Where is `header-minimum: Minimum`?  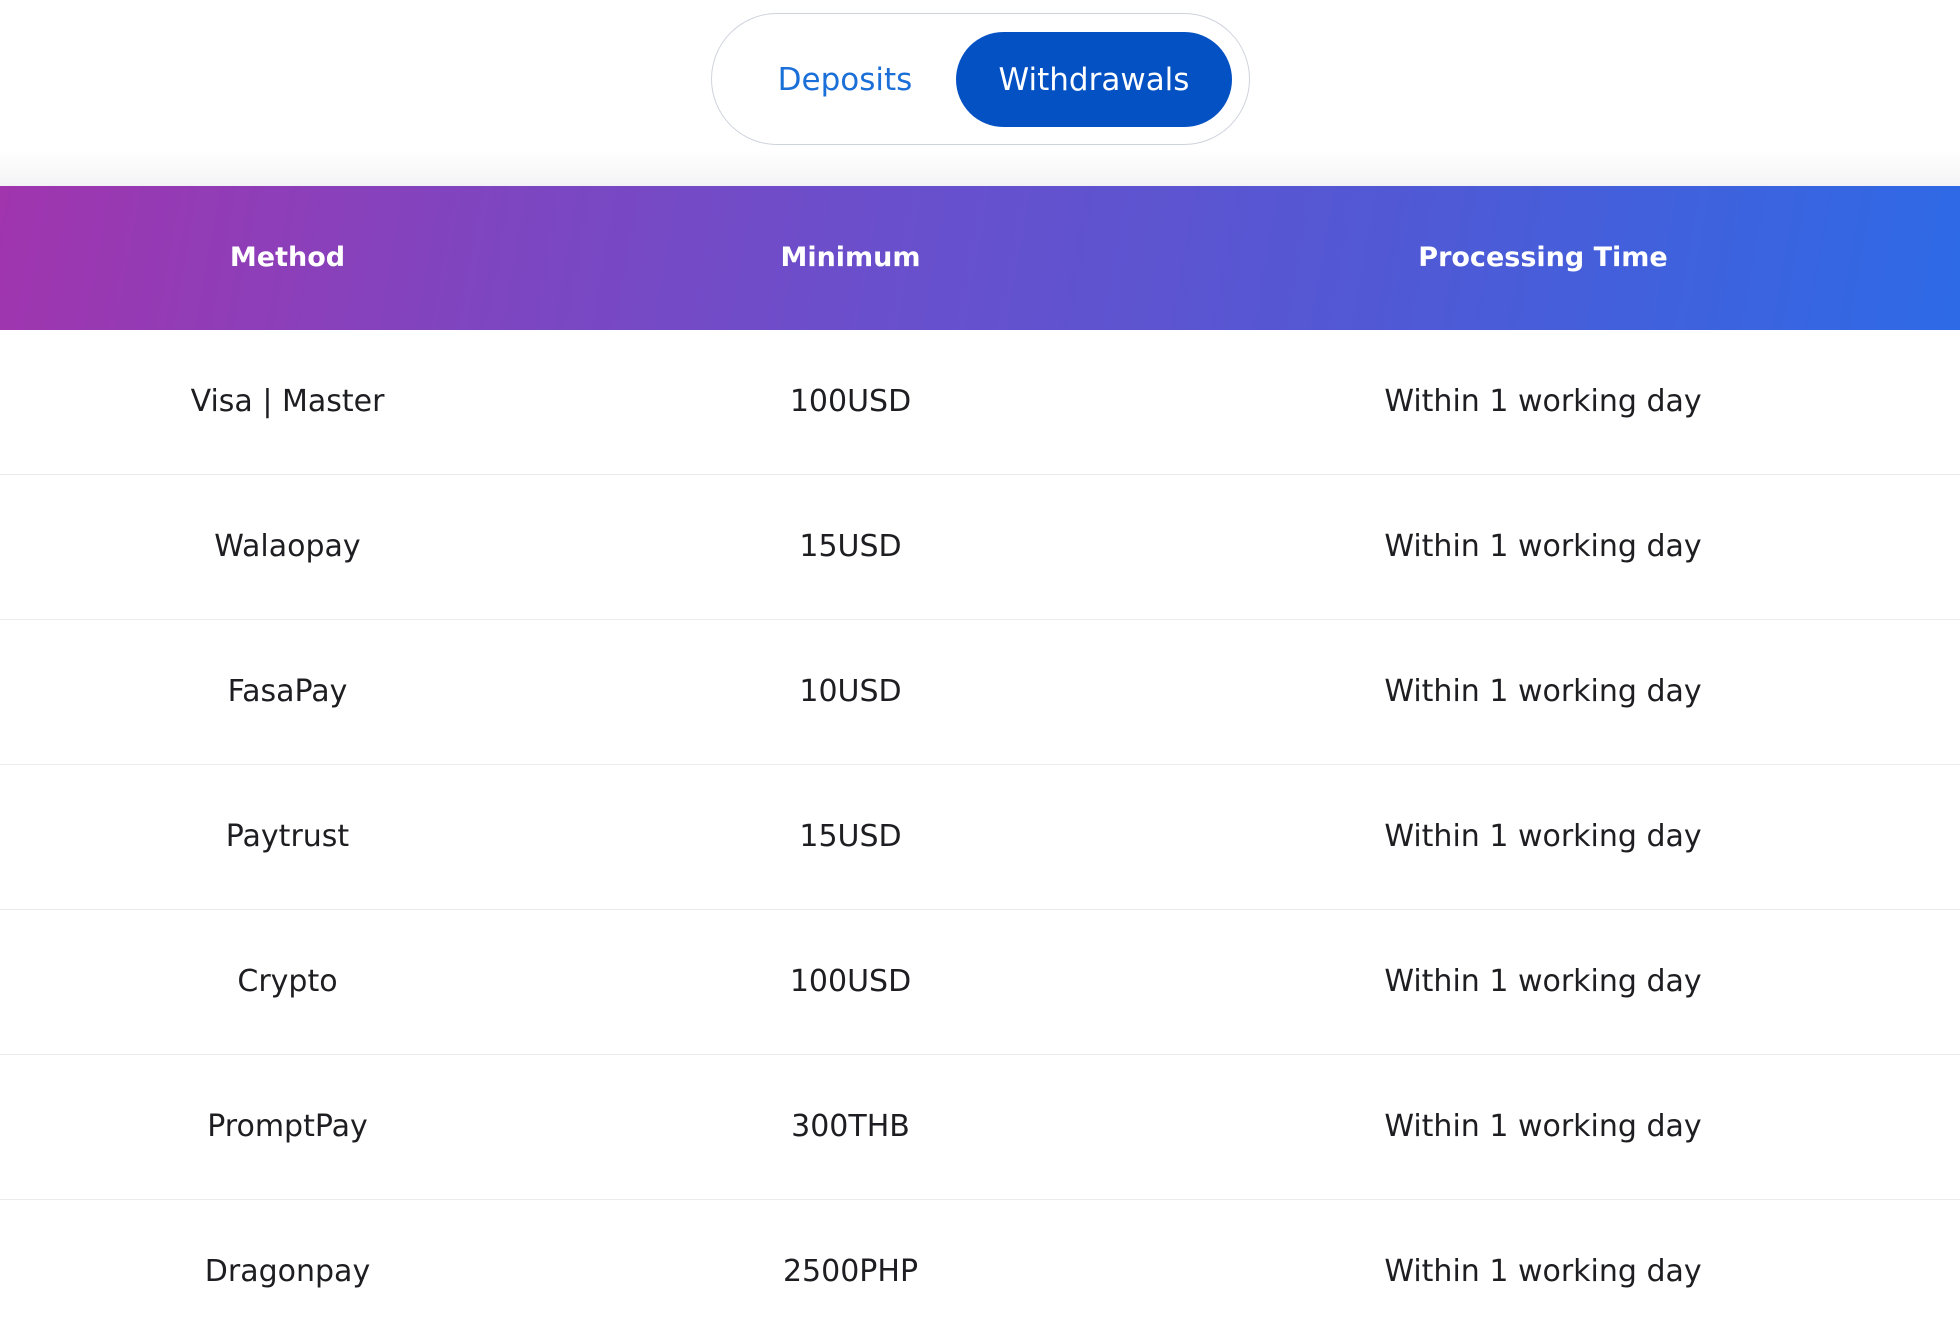
header-minimum: Minimum is located at coordinates (850, 257).